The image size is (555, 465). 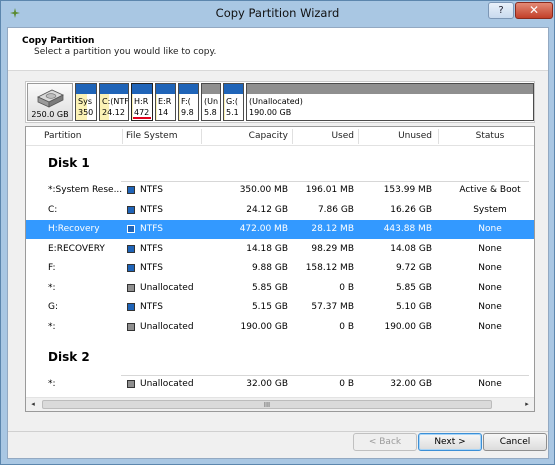 I want to click on cell-capacity: 5.85 GB, so click(x=269, y=287).